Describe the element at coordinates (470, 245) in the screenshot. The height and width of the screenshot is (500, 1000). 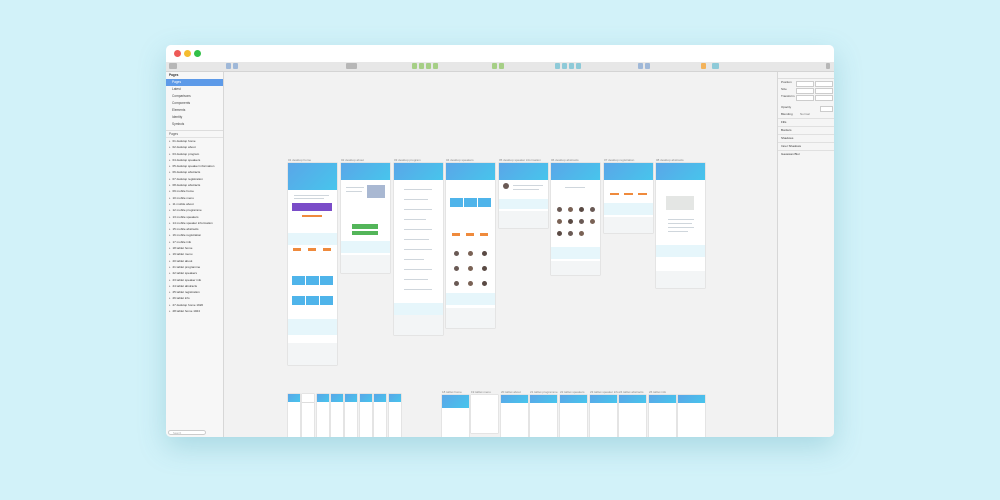
I see `artboard-desktop-speakers` at that location.